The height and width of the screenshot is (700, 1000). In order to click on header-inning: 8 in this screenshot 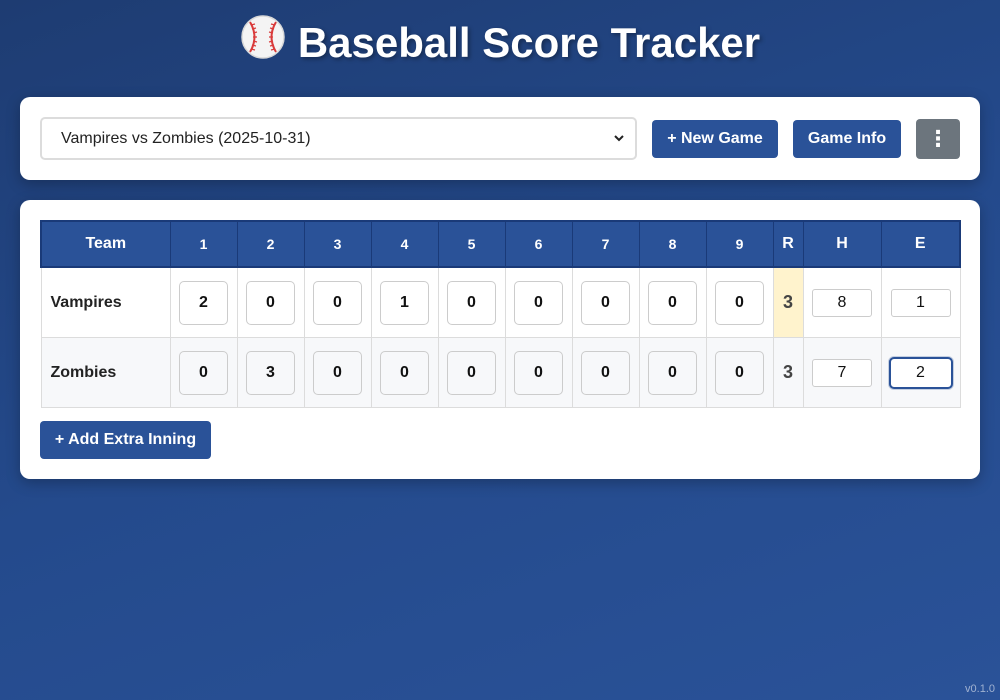, I will do `click(672, 244)`.